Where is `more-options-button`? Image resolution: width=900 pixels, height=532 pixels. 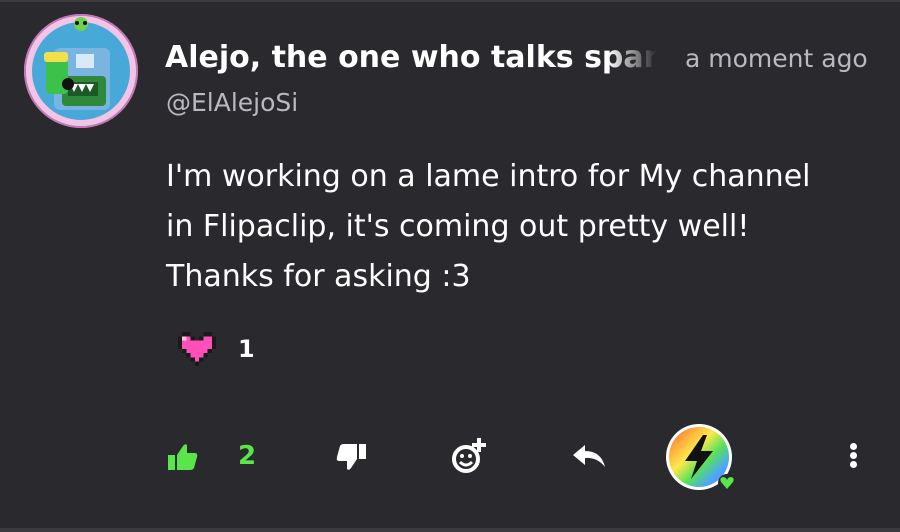
more-options-button is located at coordinates (854, 456).